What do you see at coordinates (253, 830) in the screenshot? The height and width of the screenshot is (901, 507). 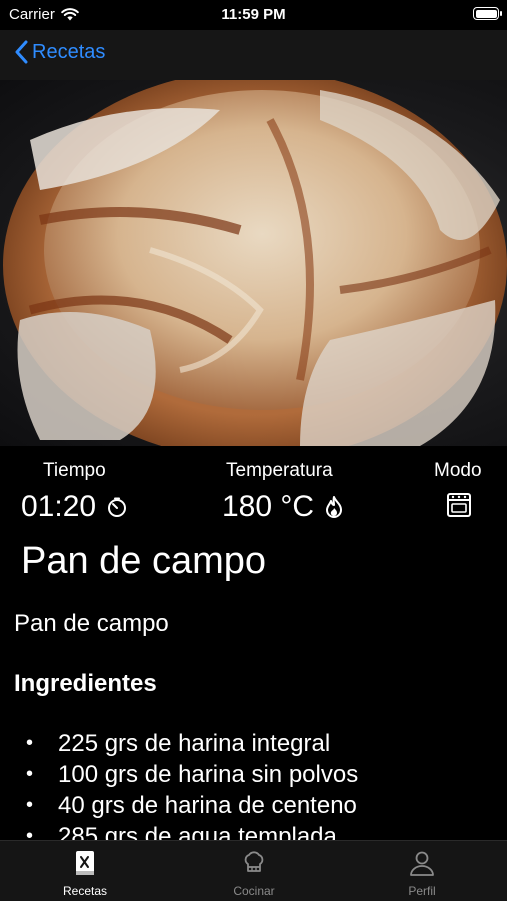 I see `ingredient-item: 285 grs de agua templada` at bounding box center [253, 830].